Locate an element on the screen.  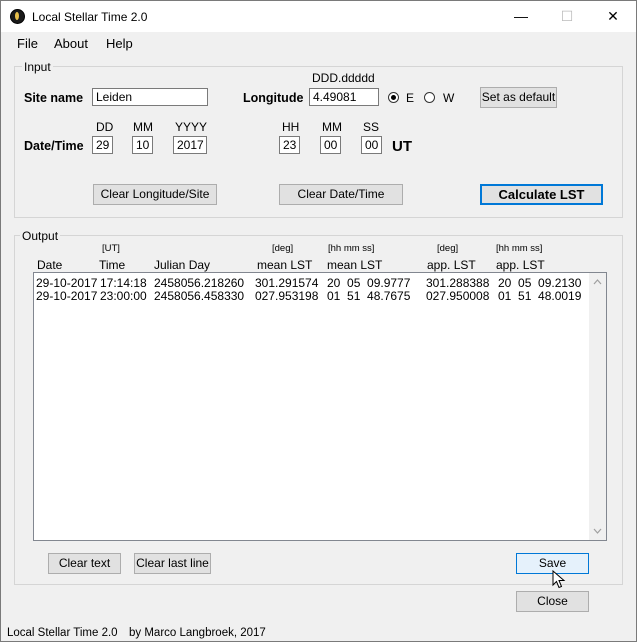
month-label: MM is located at coordinates (143, 127).